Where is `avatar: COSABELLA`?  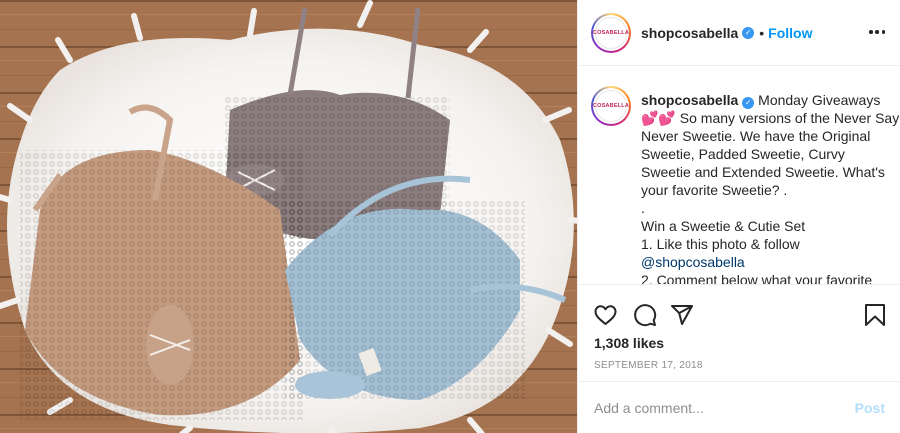 avatar: COSABELLA is located at coordinates (611, 32).